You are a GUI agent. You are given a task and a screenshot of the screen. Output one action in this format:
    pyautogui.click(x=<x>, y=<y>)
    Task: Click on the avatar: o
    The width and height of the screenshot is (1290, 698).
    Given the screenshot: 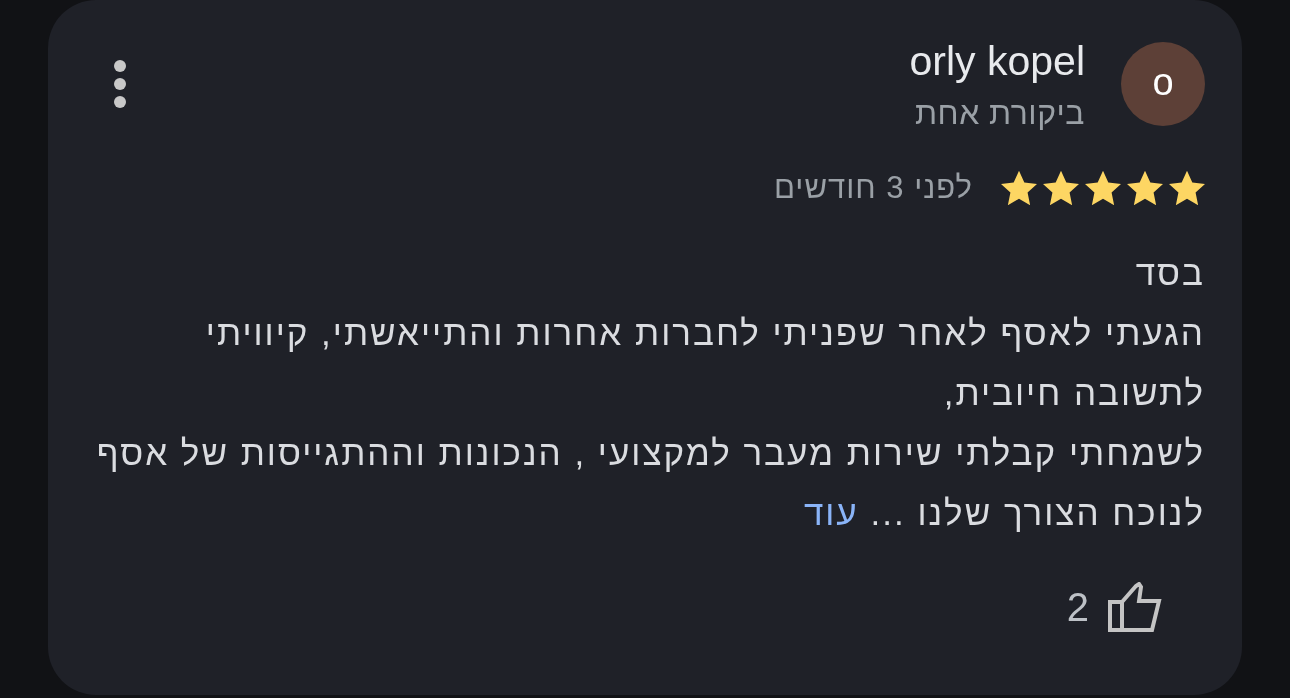 What is the action you would take?
    pyautogui.click(x=1163, y=84)
    